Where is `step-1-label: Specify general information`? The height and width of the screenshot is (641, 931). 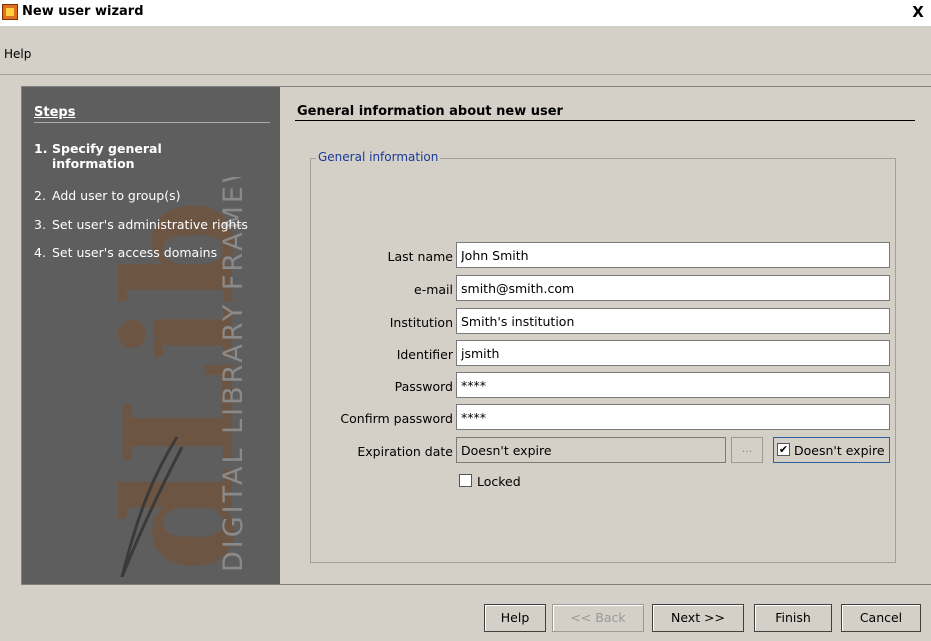 step-1-label: Specify general information is located at coordinates (107, 156).